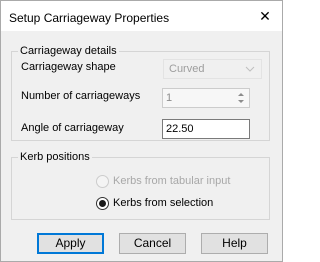  I want to click on number-of-carriageways-spinner: 1, so click(206, 98).